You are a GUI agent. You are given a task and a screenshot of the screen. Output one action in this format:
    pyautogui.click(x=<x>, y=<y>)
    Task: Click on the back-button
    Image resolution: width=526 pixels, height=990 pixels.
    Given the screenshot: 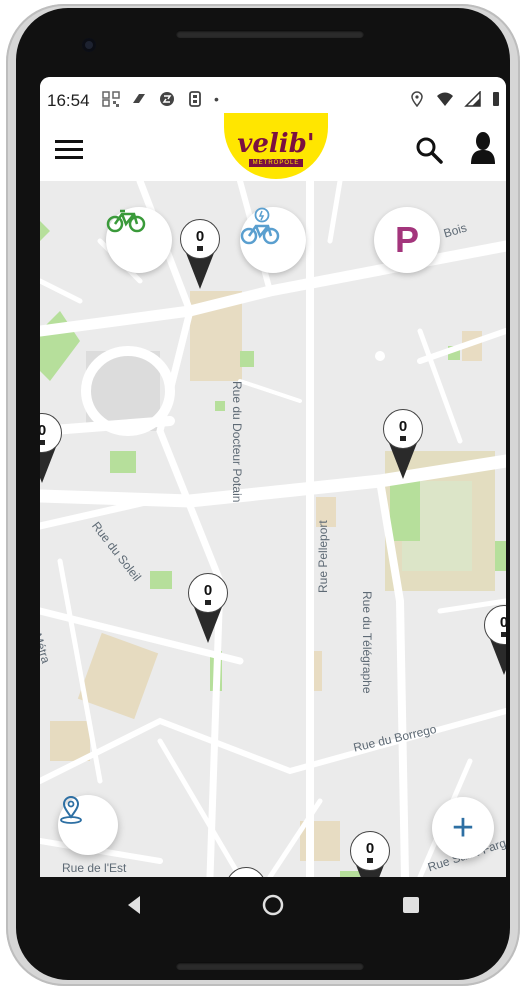 What is the action you would take?
    pyautogui.click(x=134, y=907)
    